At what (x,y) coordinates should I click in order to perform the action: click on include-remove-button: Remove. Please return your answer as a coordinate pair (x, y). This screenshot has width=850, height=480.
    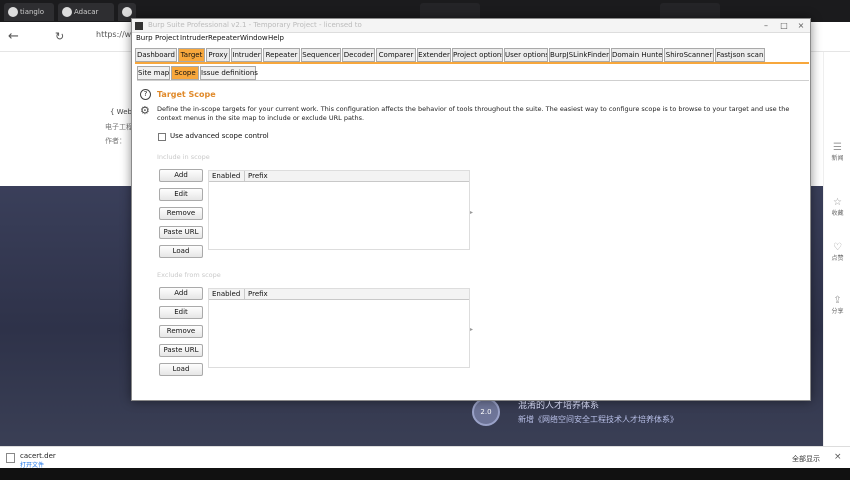
    Looking at the image, I should click on (181, 213).